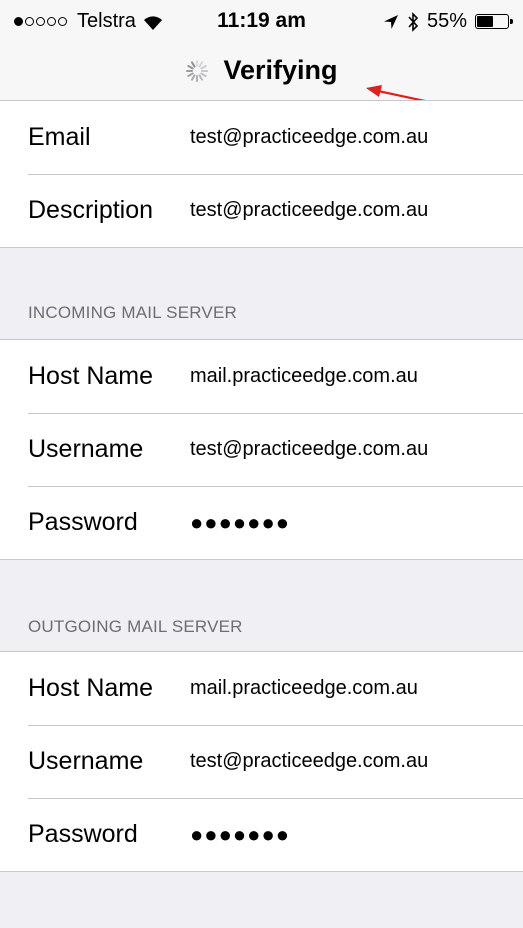  I want to click on page-title: Verifying, so click(280, 70).